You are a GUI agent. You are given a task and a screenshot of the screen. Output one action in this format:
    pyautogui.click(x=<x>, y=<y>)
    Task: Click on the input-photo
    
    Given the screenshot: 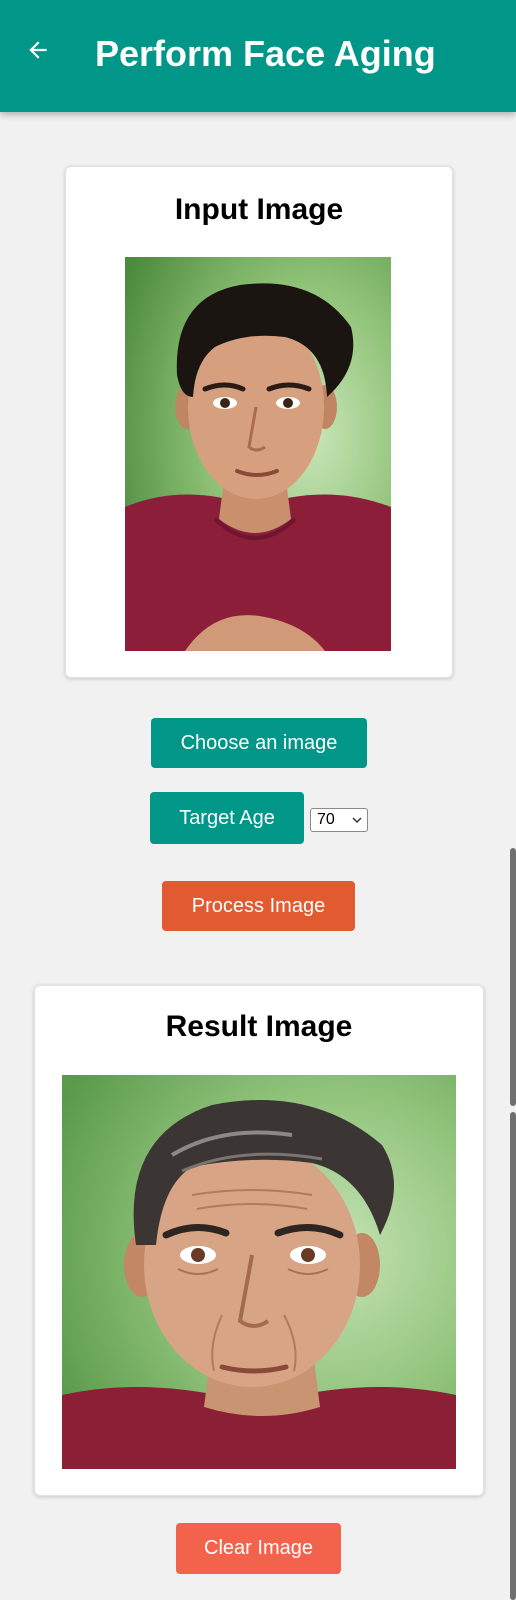 What is the action you would take?
    pyautogui.click(x=258, y=454)
    